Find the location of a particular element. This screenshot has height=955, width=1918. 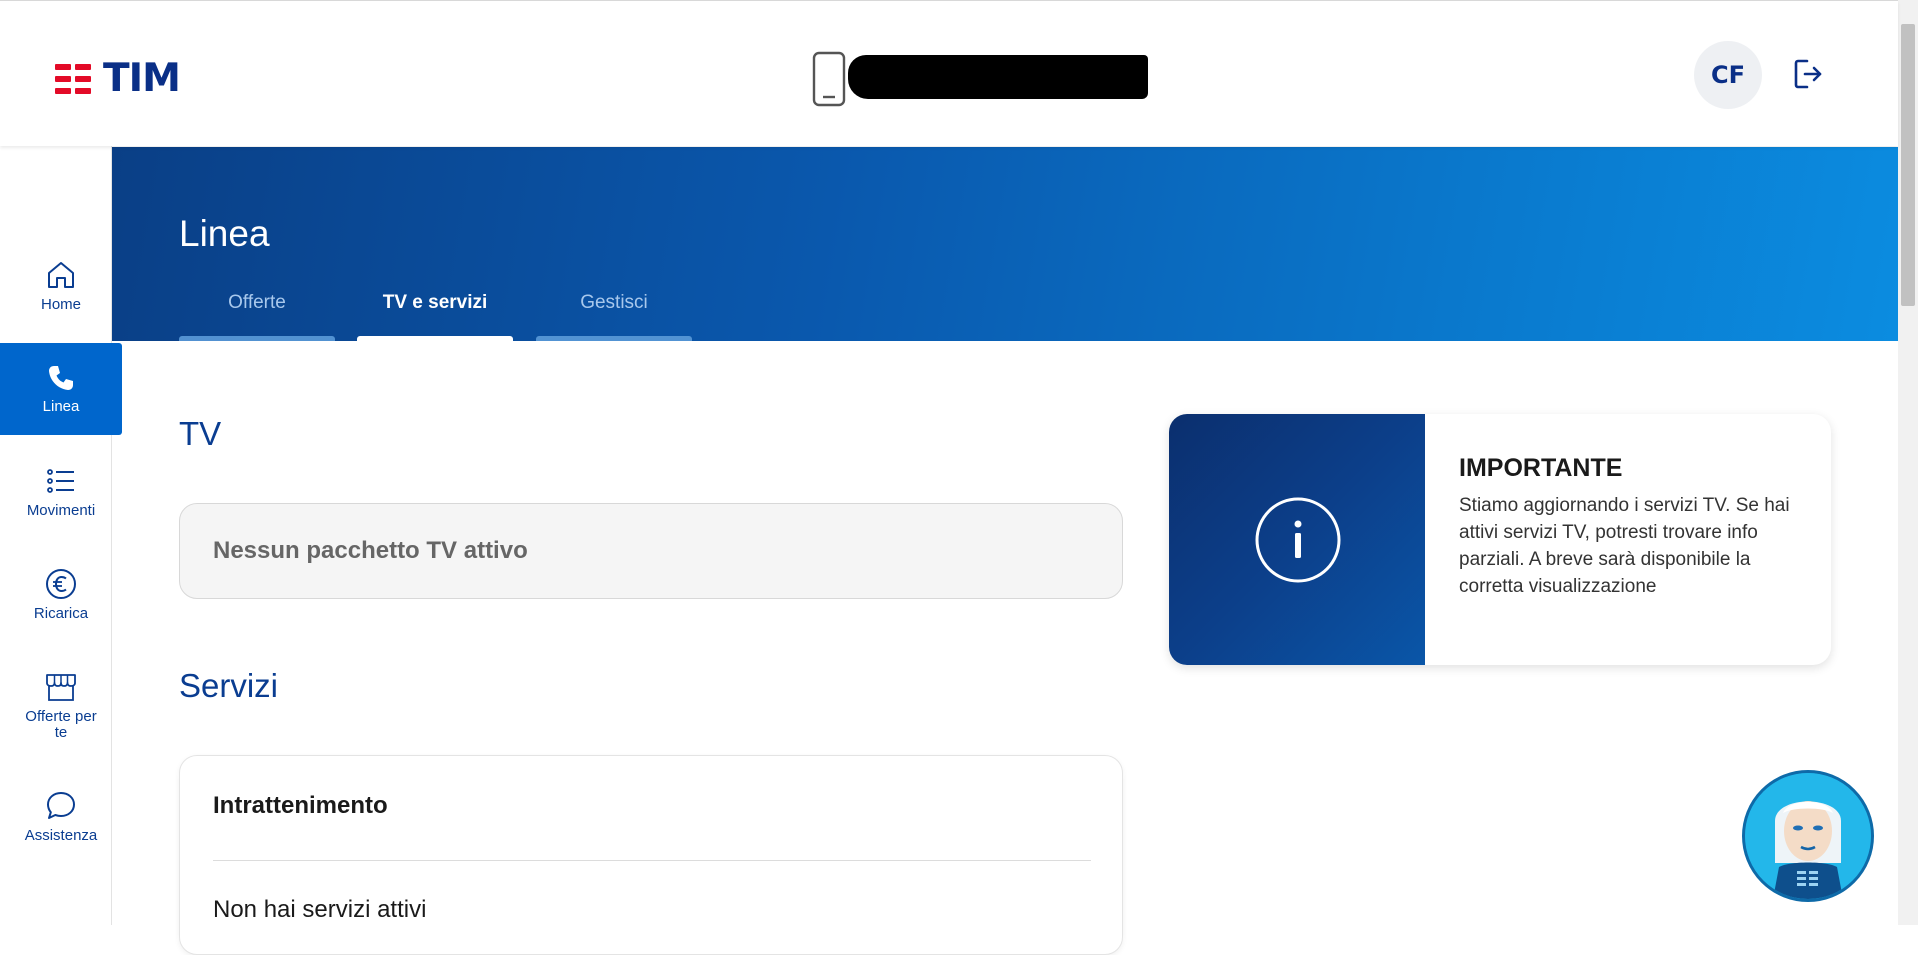

page-scrollbar is located at coordinates (1908, 462).